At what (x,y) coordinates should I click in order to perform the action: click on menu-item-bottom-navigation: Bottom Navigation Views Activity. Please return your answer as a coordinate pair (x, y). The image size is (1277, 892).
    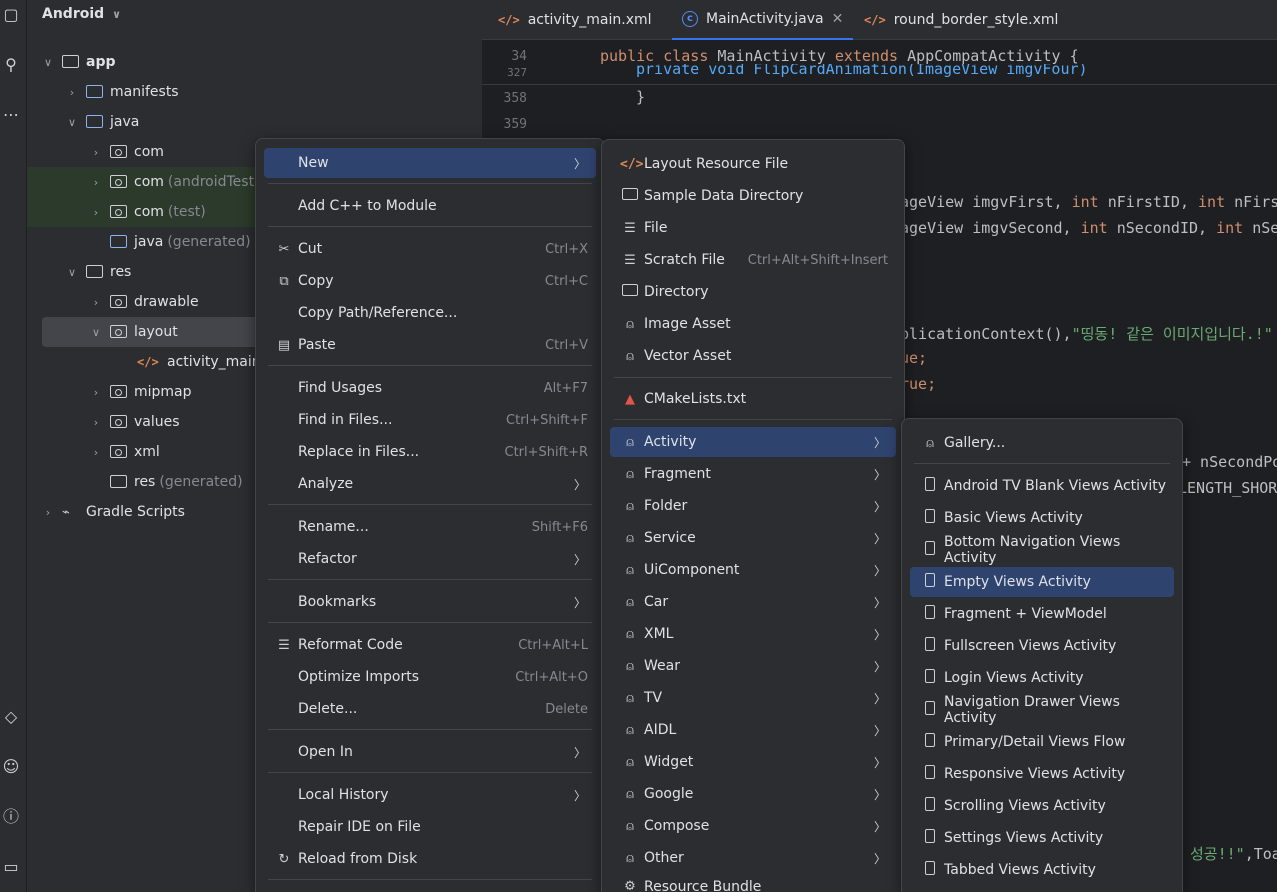
    Looking at the image, I should click on (1042, 550).